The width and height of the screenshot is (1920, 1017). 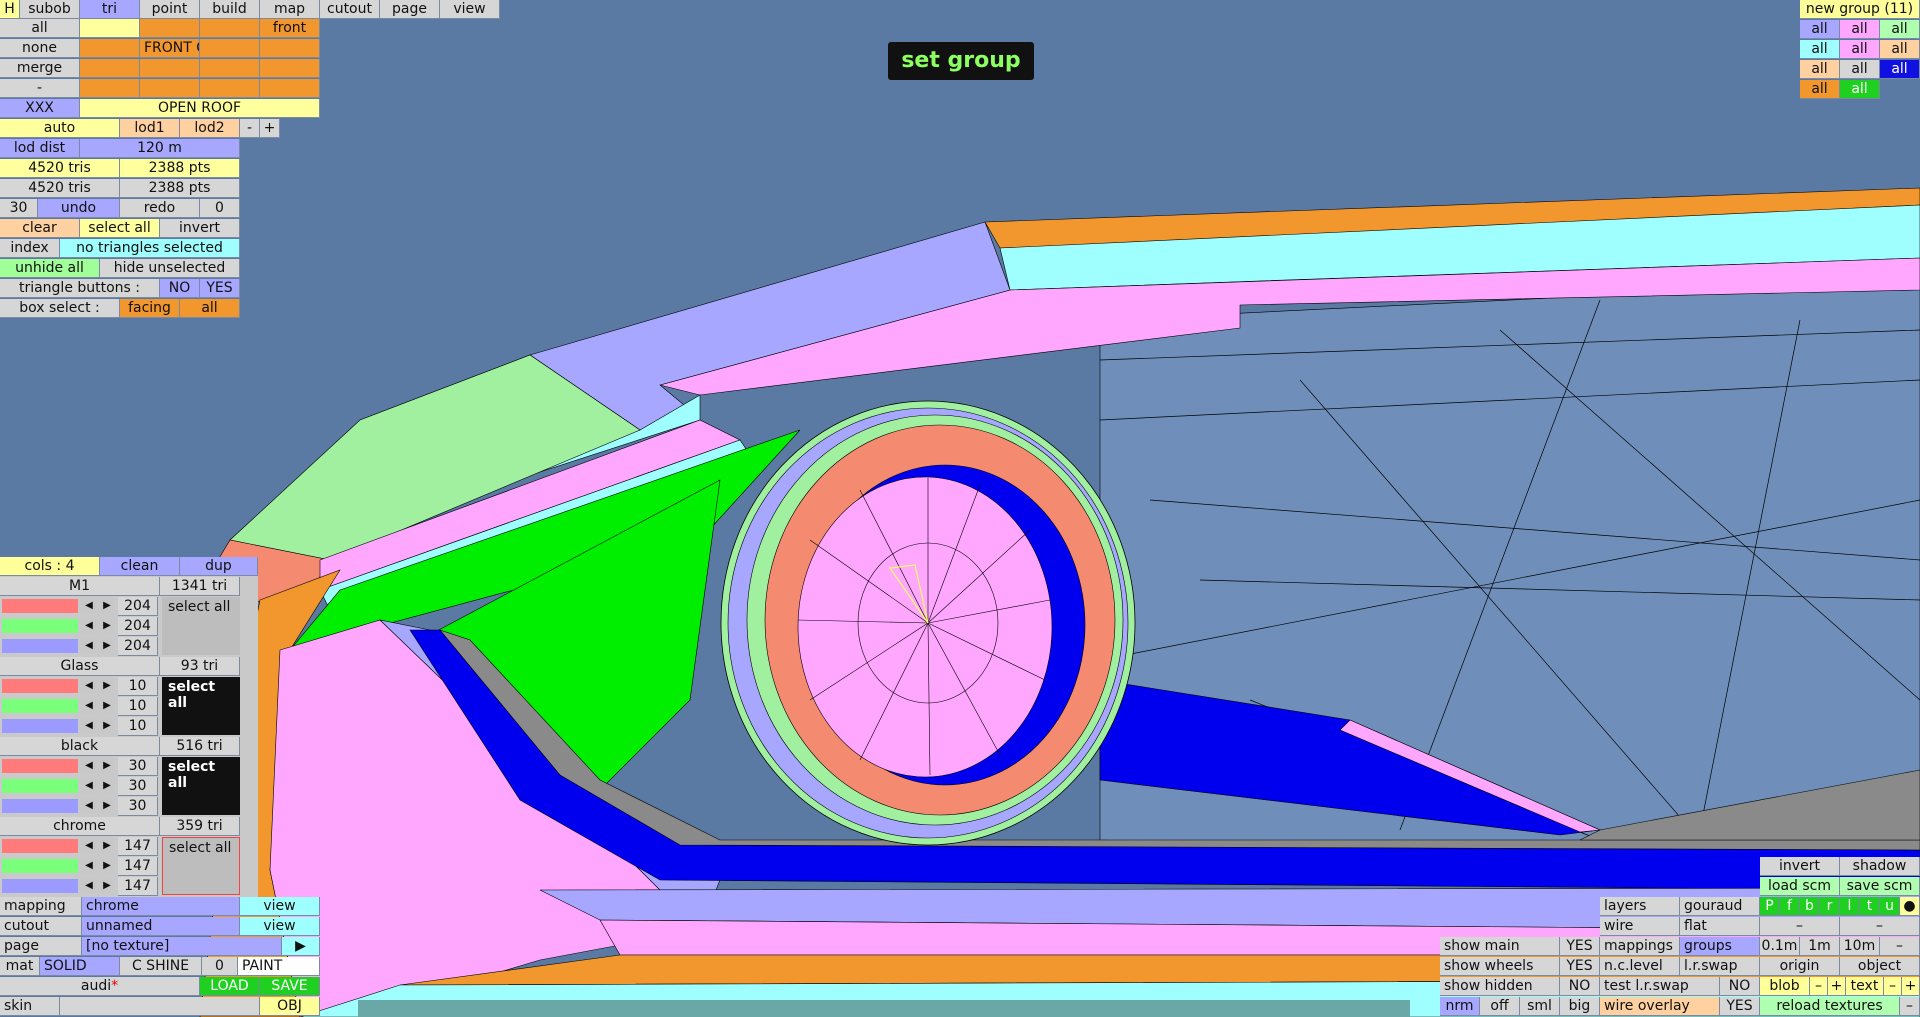 I want to click on test-lr-swap-toggle: NO, so click(x=1740, y=986).